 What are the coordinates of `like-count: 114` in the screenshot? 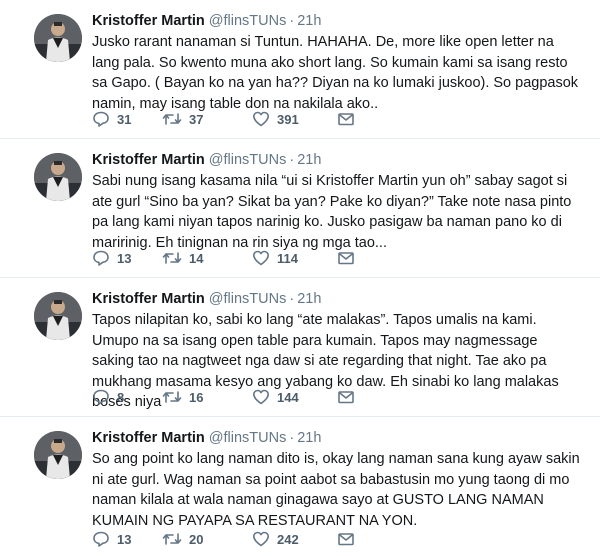 It's located at (287, 258).